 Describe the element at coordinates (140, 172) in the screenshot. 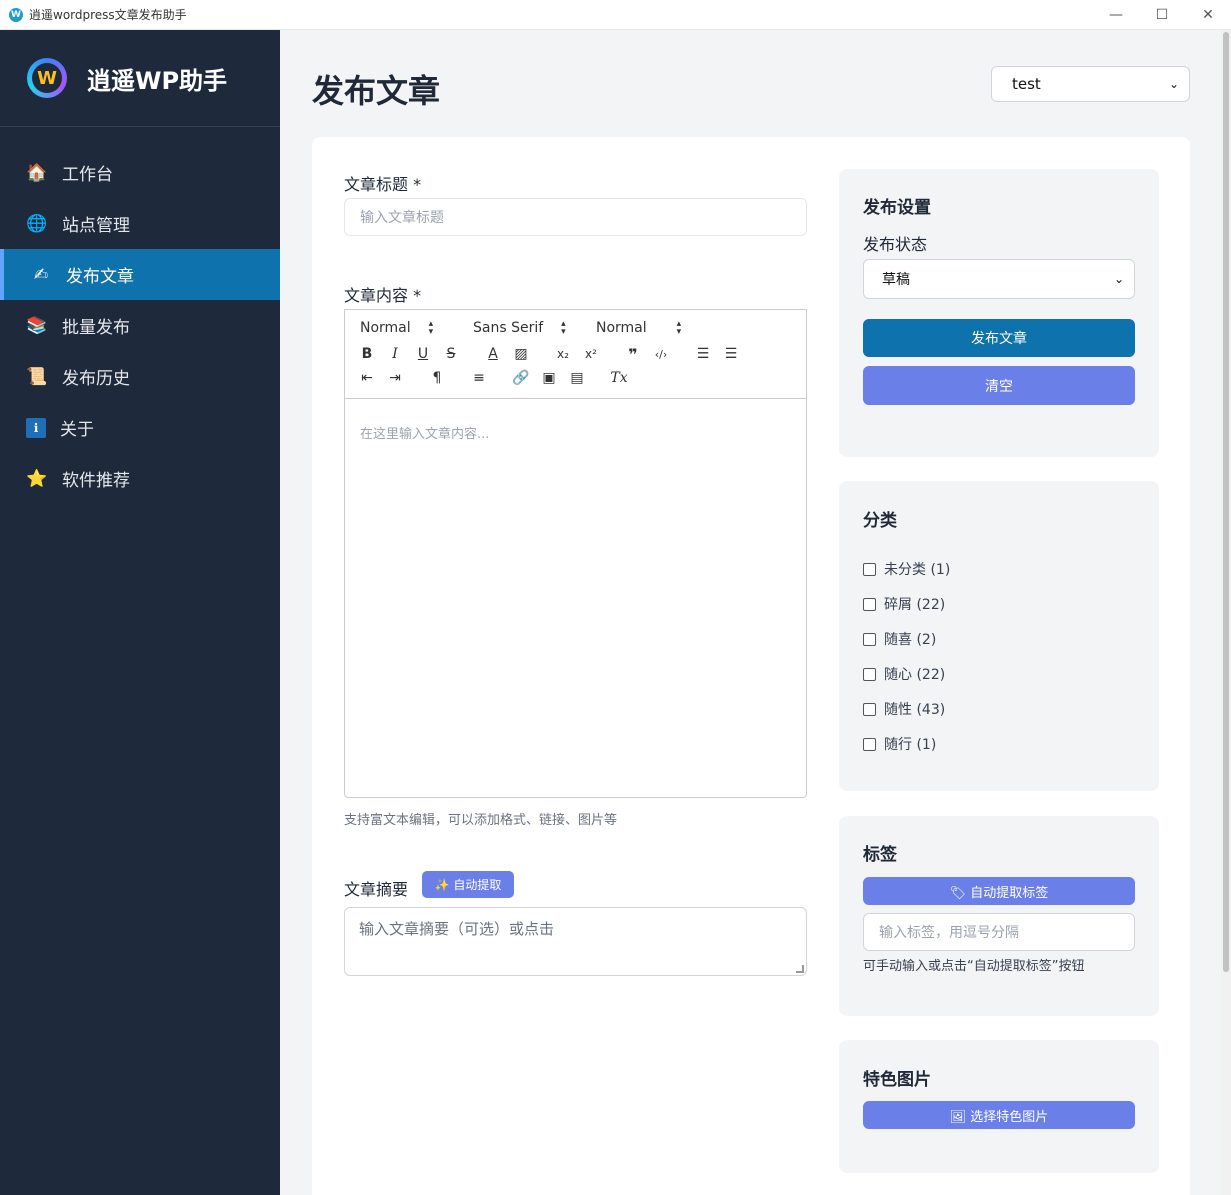

I see `sidebar-item-dashboard: 🏠 工作台` at that location.